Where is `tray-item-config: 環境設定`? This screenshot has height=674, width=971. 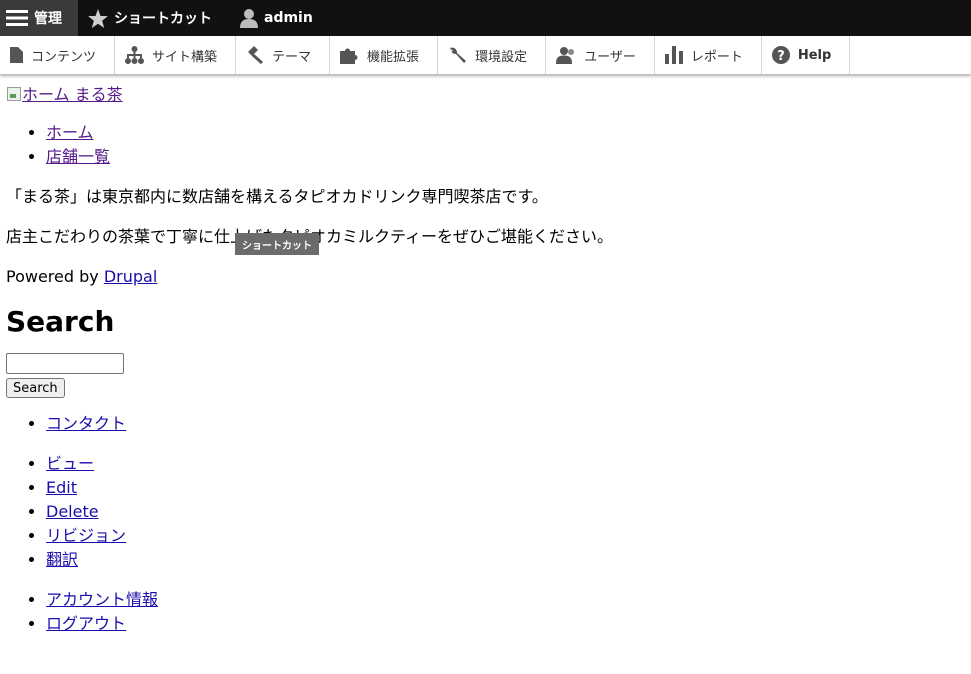 tray-item-config: 環境設定 is located at coordinates (492, 55).